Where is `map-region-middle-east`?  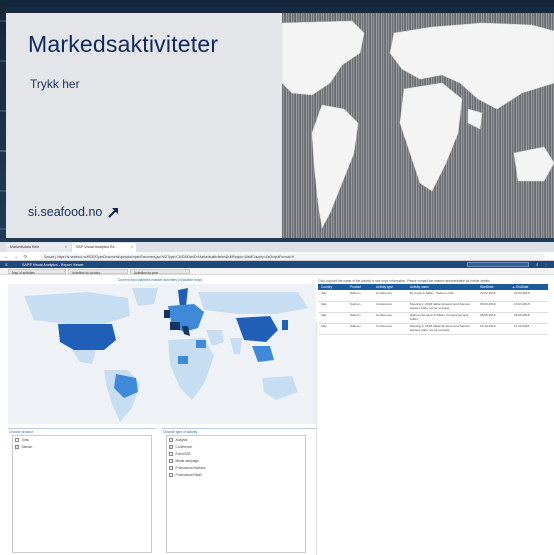
map-region-middle-east is located at coordinates (215, 338).